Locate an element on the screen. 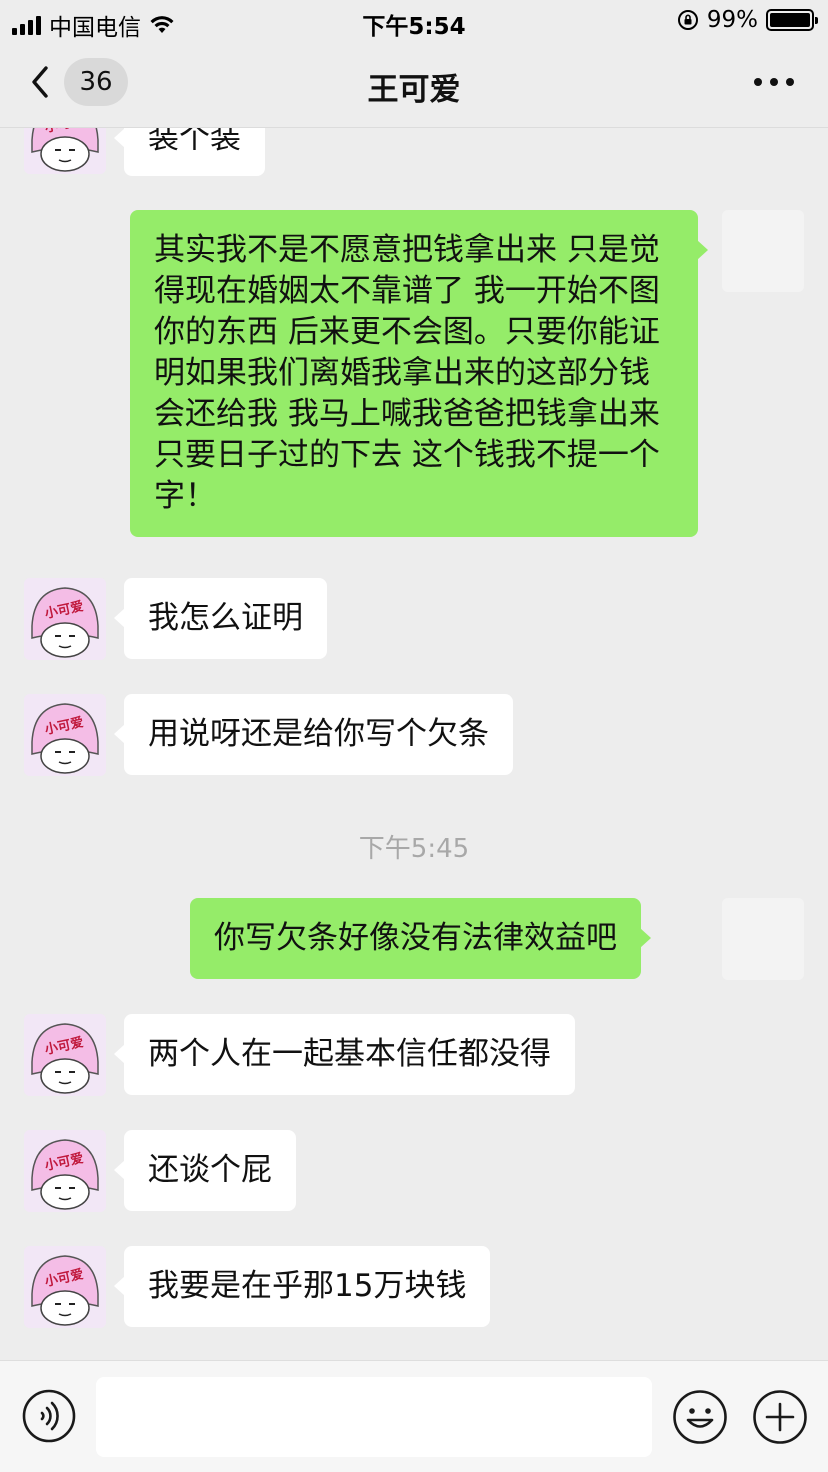  message-input is located at coordinates (374, 1417).